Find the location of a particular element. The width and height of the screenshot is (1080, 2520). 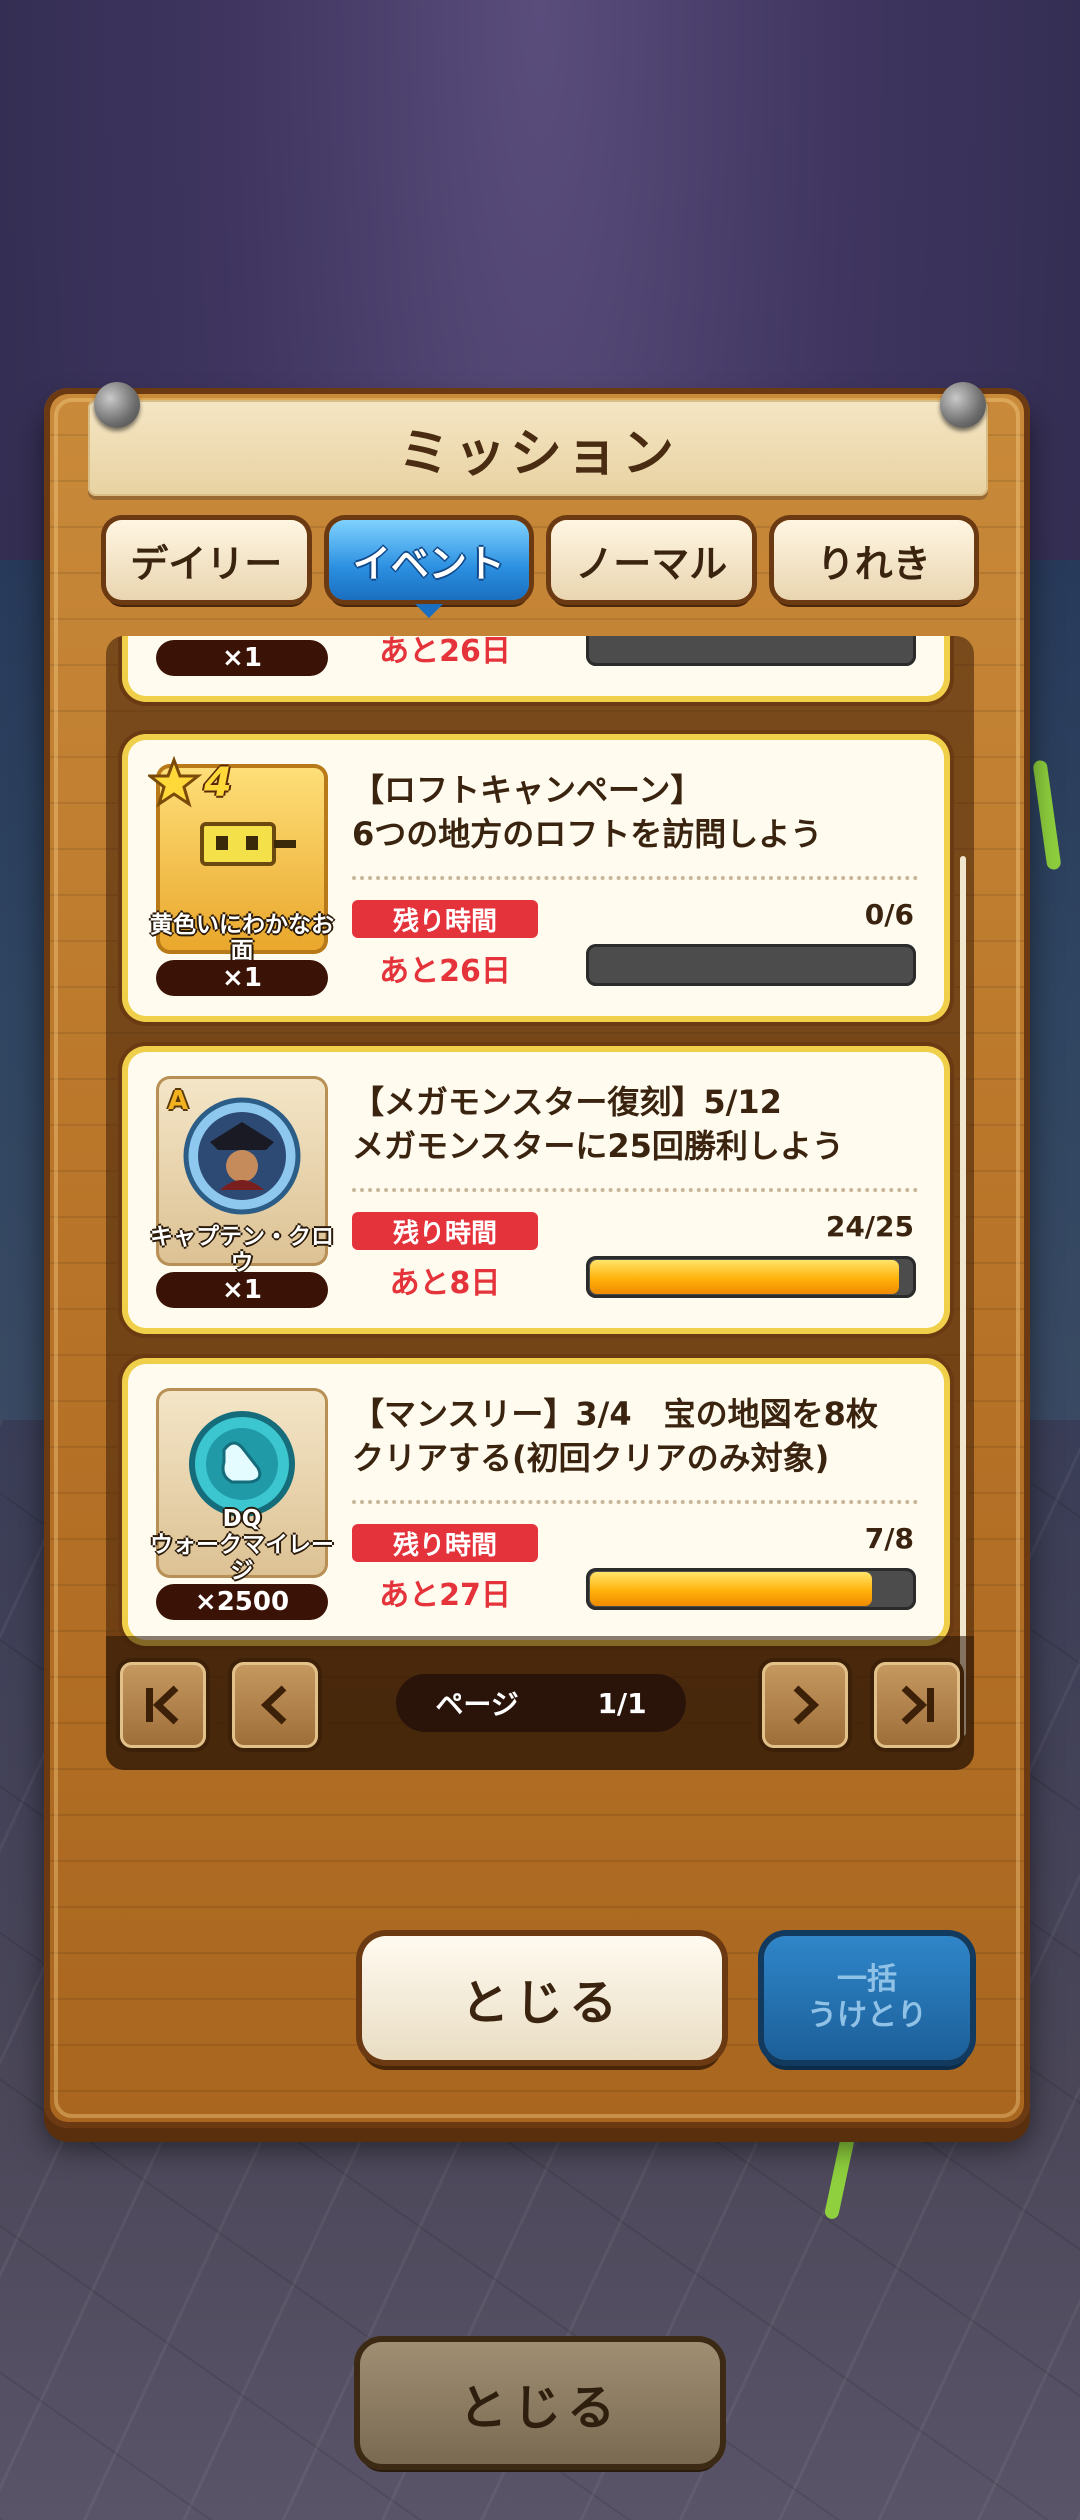

tab-event: イベント is located at coordinates (428, 569).